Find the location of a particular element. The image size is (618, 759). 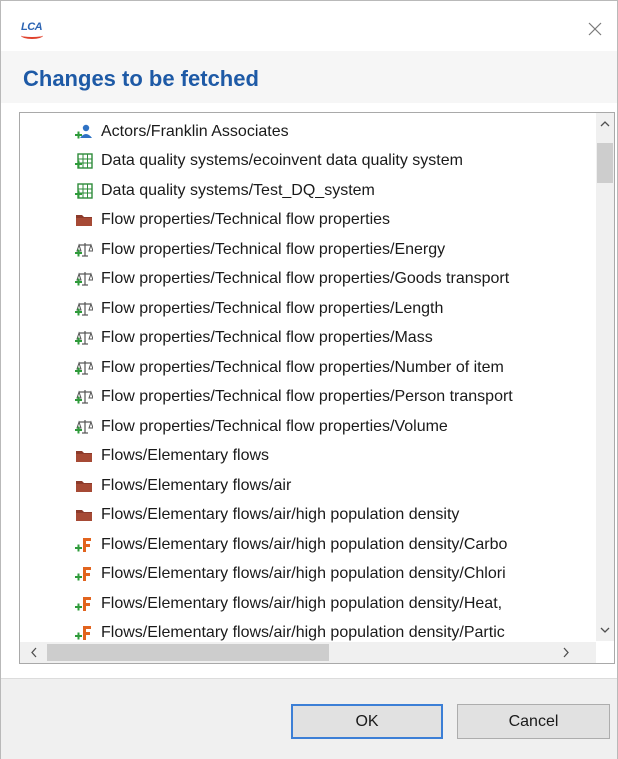

button-bar: OK Cancel is located at coordinates (309, 718).